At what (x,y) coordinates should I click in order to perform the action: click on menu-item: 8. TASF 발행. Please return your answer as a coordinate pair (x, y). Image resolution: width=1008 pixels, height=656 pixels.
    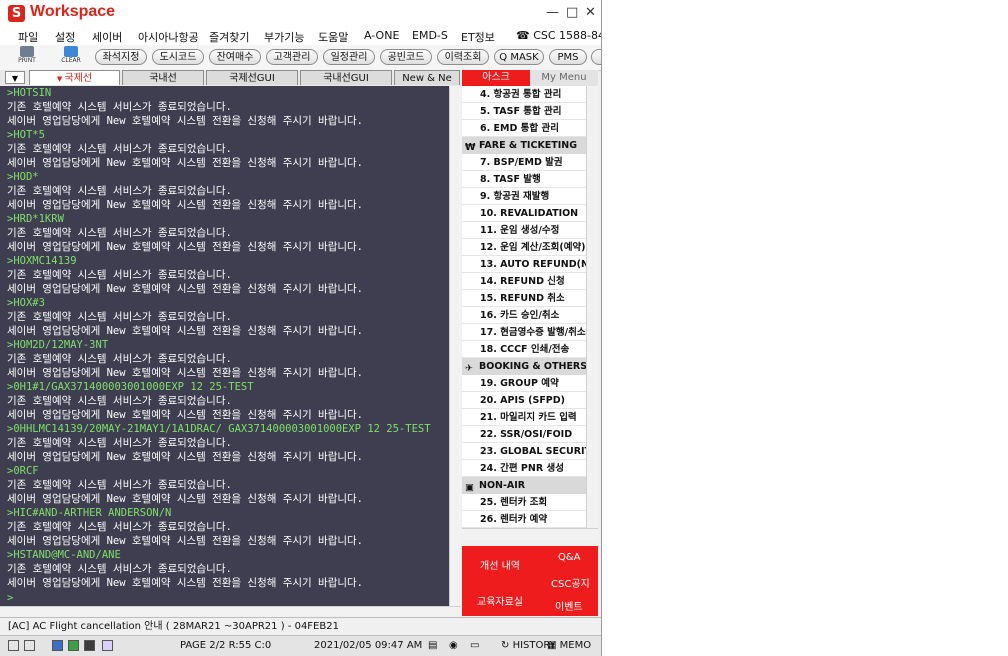
    Looking at the image, I should click on (524, 179).